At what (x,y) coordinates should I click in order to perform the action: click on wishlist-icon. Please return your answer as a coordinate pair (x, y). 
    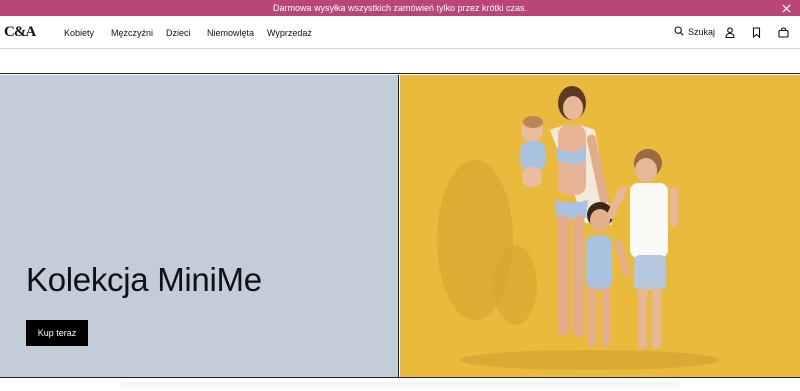
    Looking at the image, I should click on (756, 32).